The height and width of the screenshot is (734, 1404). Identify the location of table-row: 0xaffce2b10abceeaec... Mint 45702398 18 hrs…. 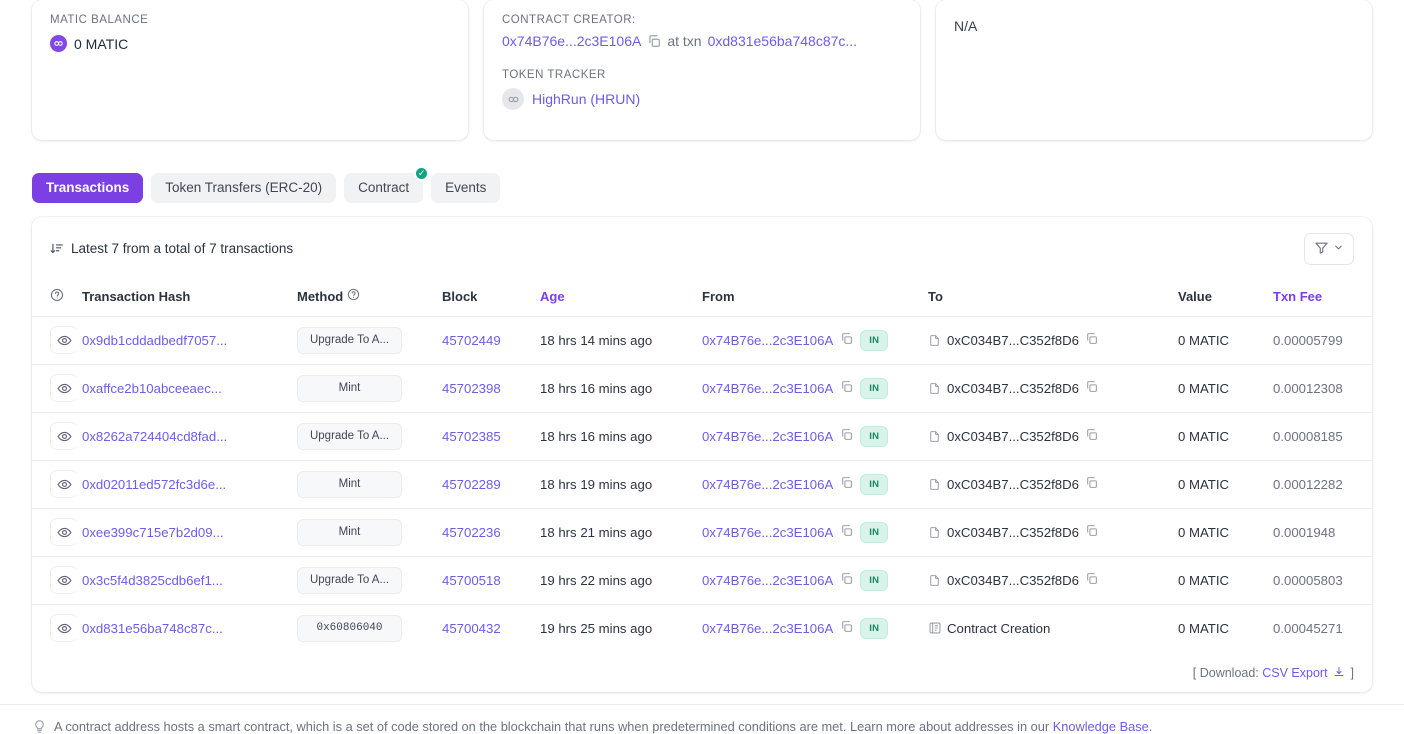
(702, 388).